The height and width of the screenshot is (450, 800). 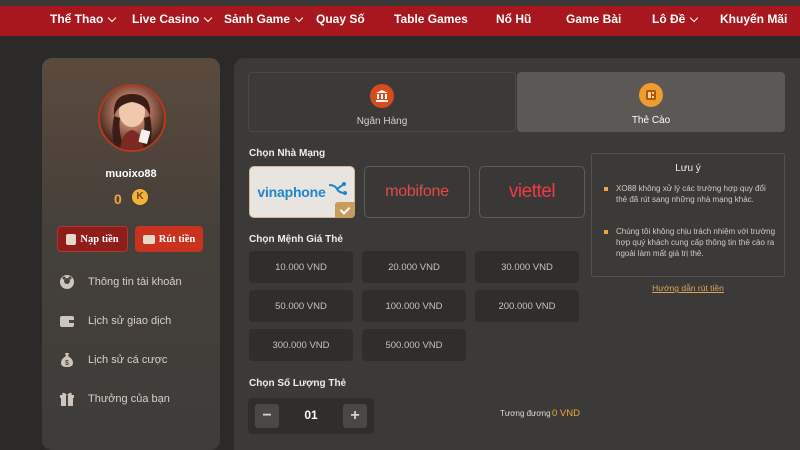 What do you see at coordinates (566, 413) in the screenshot?
I see `equivalent-value: 0 VND` at bounding box center [566, 413].